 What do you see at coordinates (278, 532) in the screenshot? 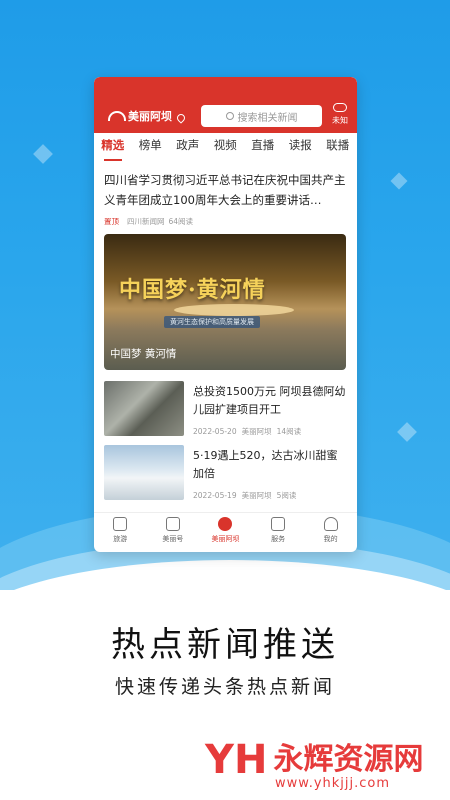
I see `nav-item-services: 服务` at bounding box center [278, 532].